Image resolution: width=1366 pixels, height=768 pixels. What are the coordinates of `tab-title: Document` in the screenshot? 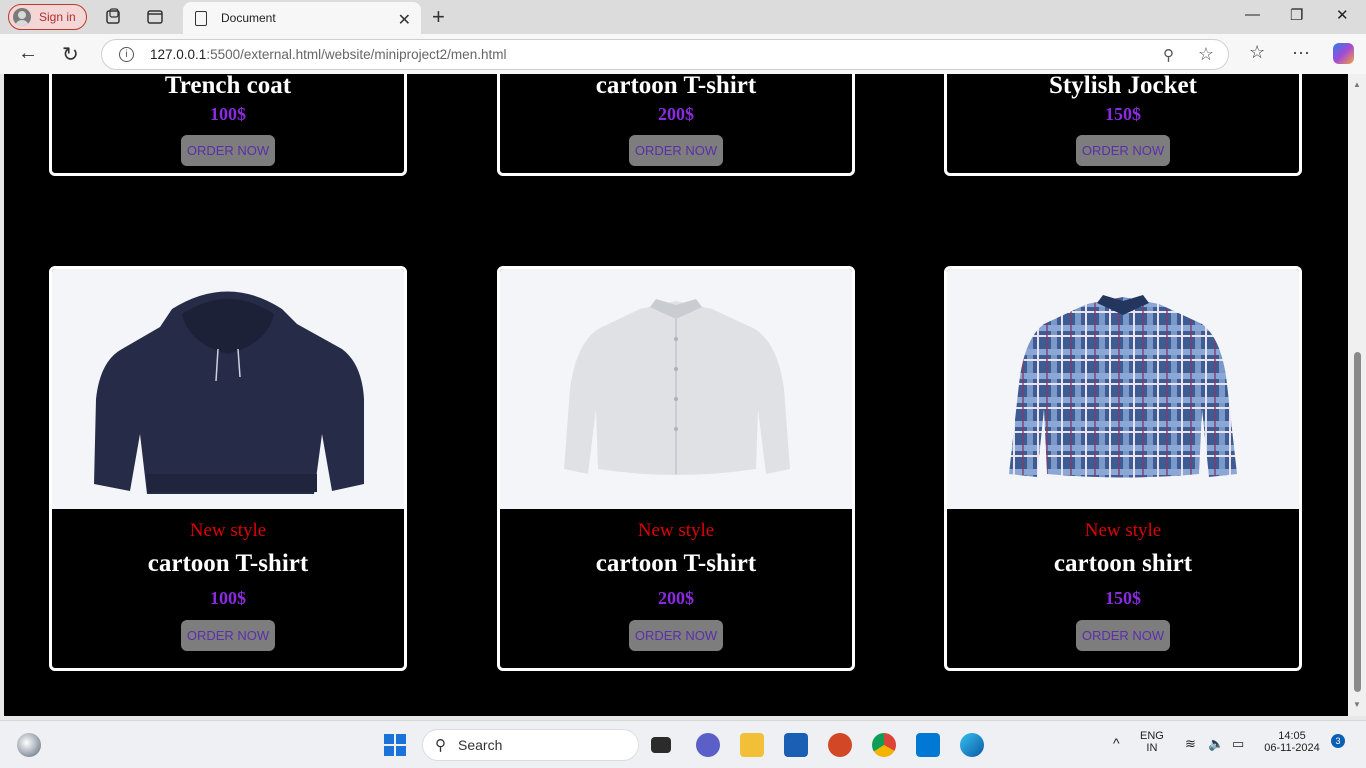 It's located at (248, 18).